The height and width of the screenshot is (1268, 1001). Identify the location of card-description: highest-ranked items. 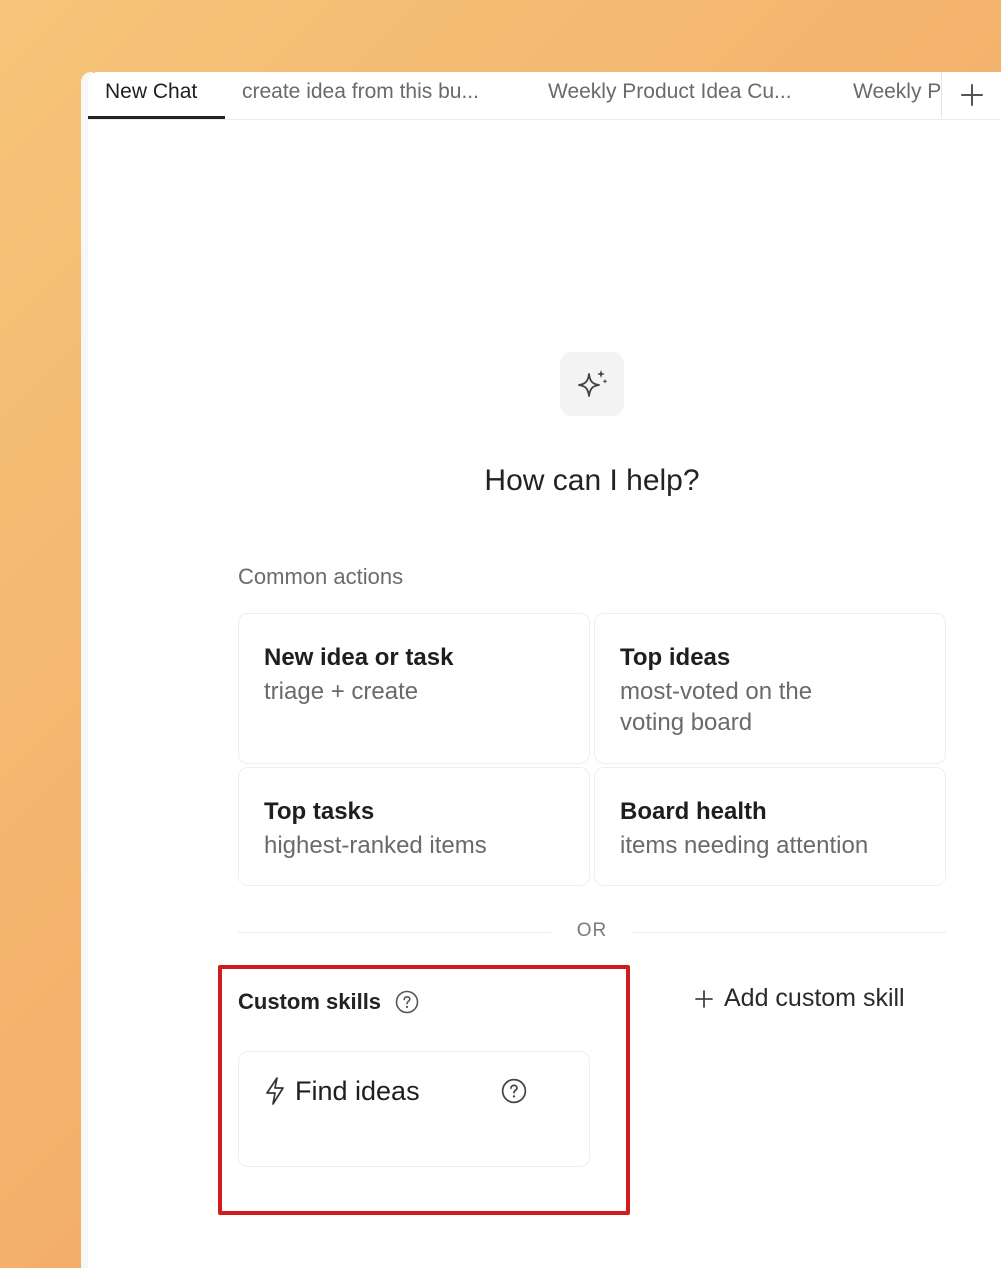
(375, 845).